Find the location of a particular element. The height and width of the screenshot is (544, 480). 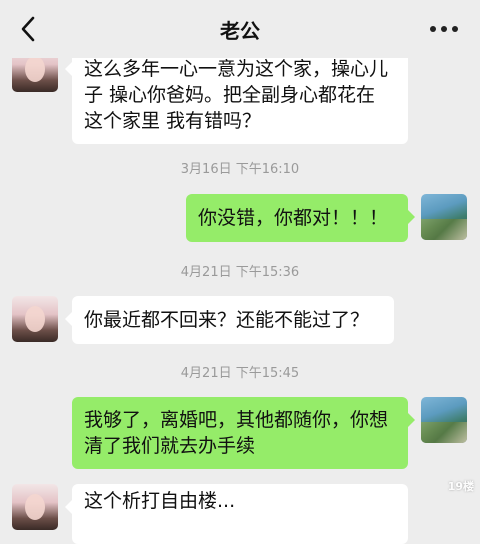

timestamp: 4月21日 下午15:45 is located at coordinates (240, 373).